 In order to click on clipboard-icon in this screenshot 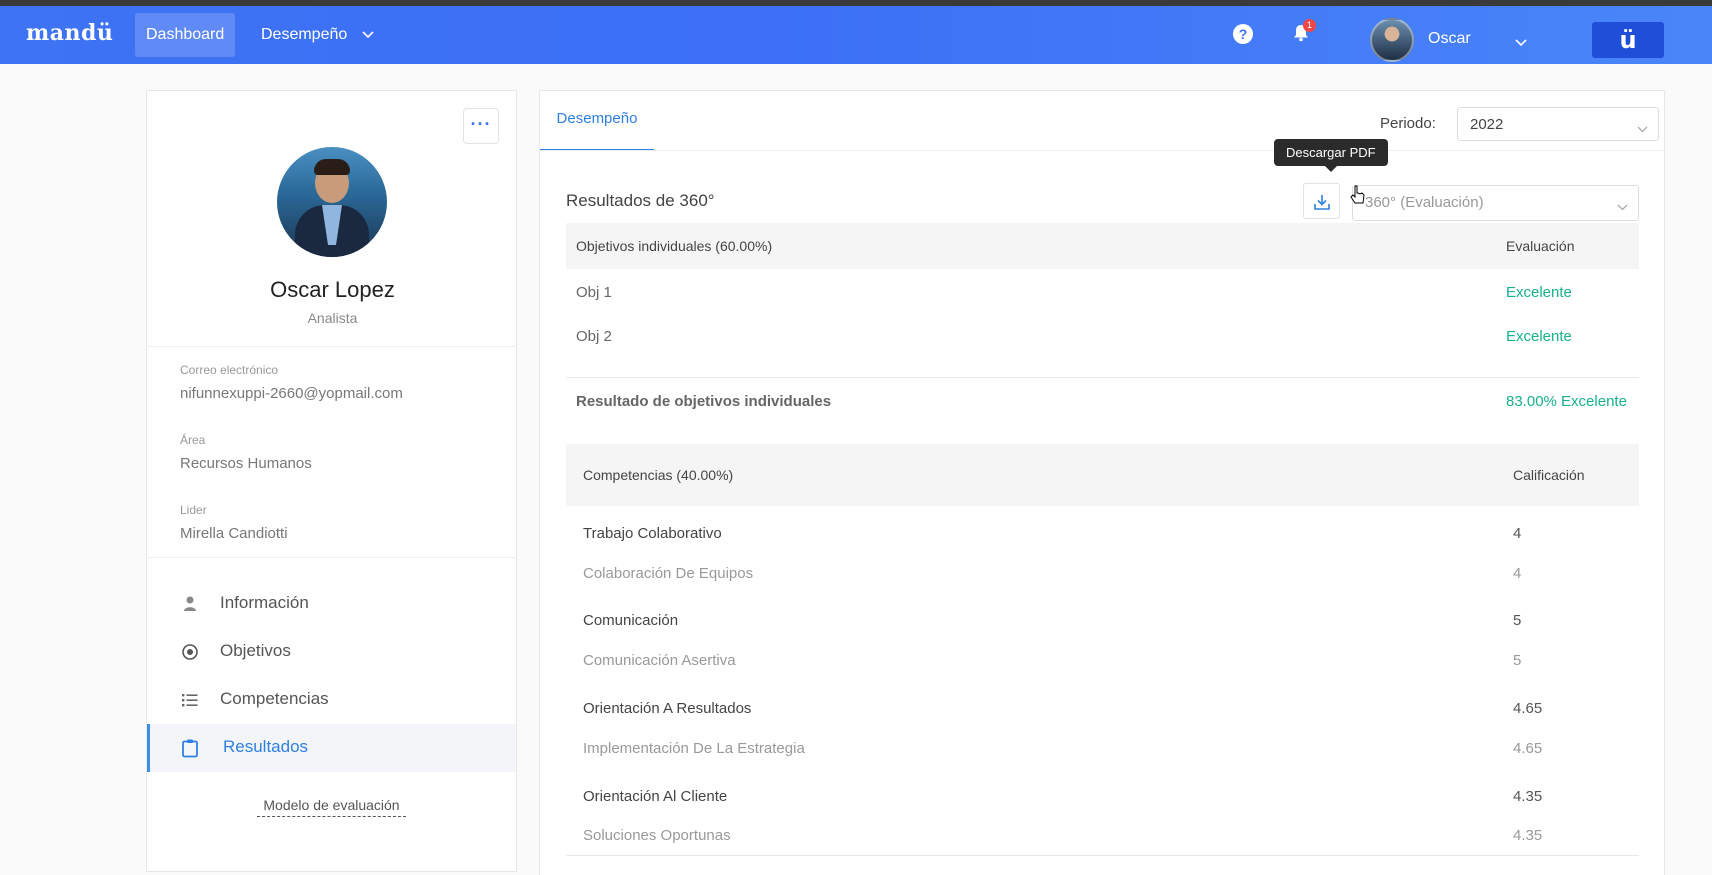, I will do `click(190, 748)`.